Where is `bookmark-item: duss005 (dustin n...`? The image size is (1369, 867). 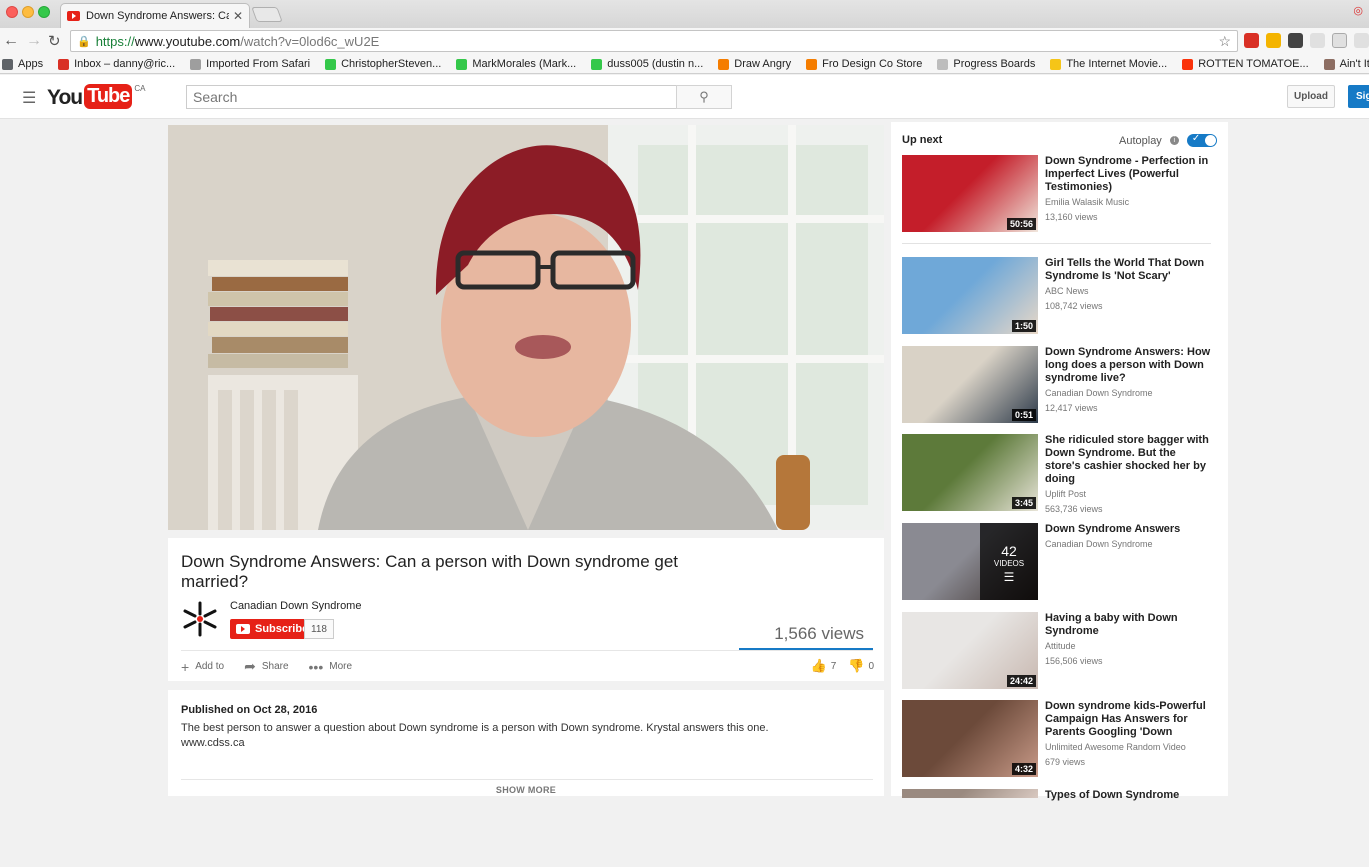
bookmark-item: duss005 (dustin n... is located at coordinates (646, 64).